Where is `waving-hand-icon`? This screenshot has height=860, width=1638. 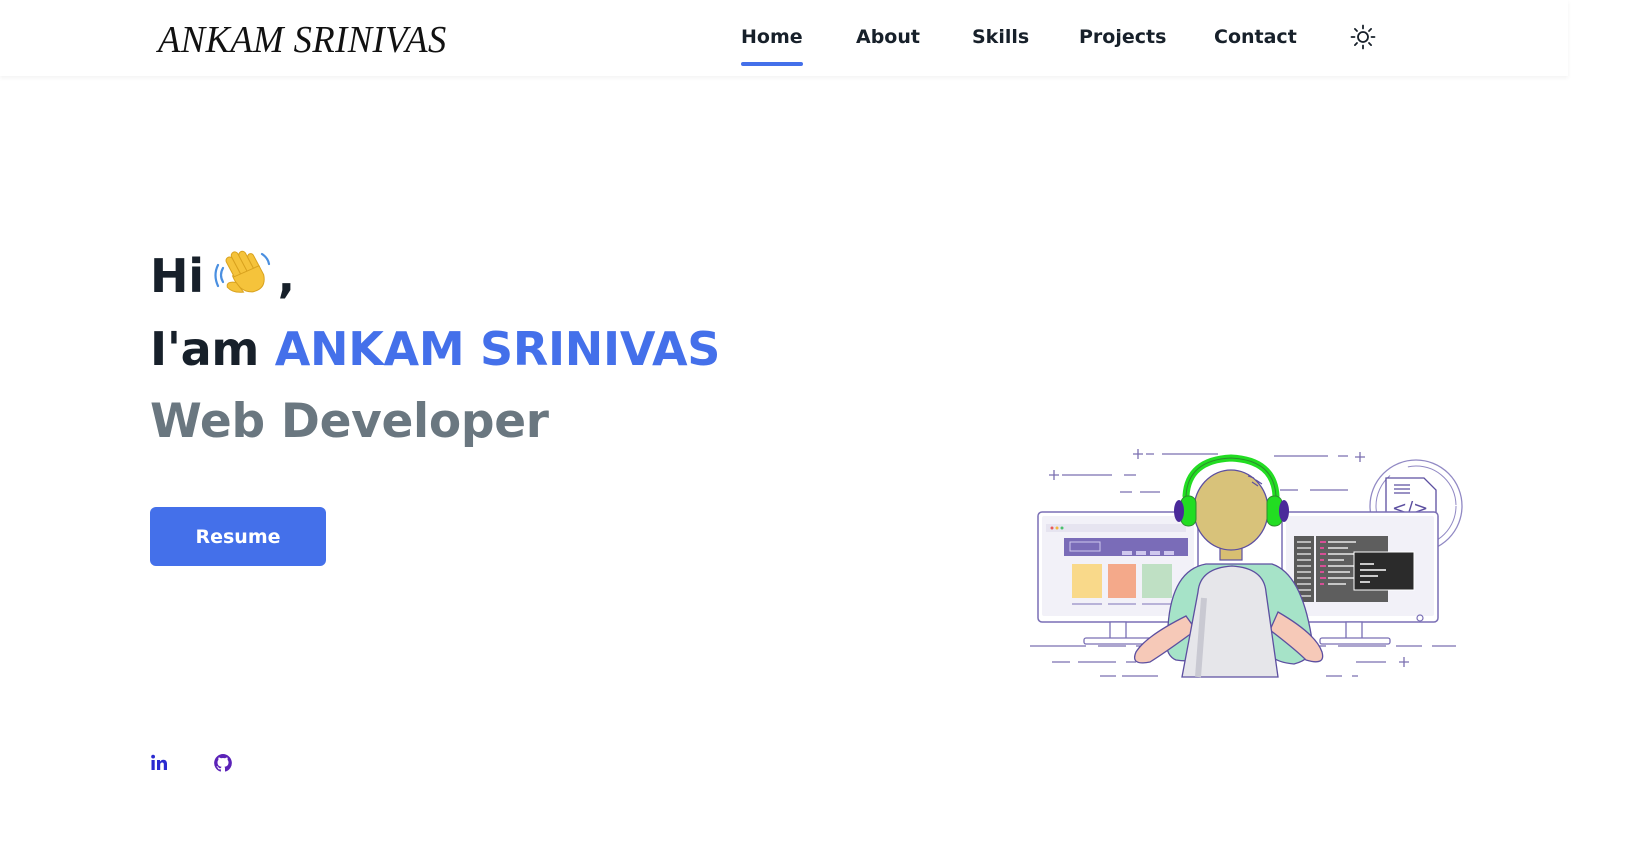 waving-hand-icon is located at coordinates (242, 271).